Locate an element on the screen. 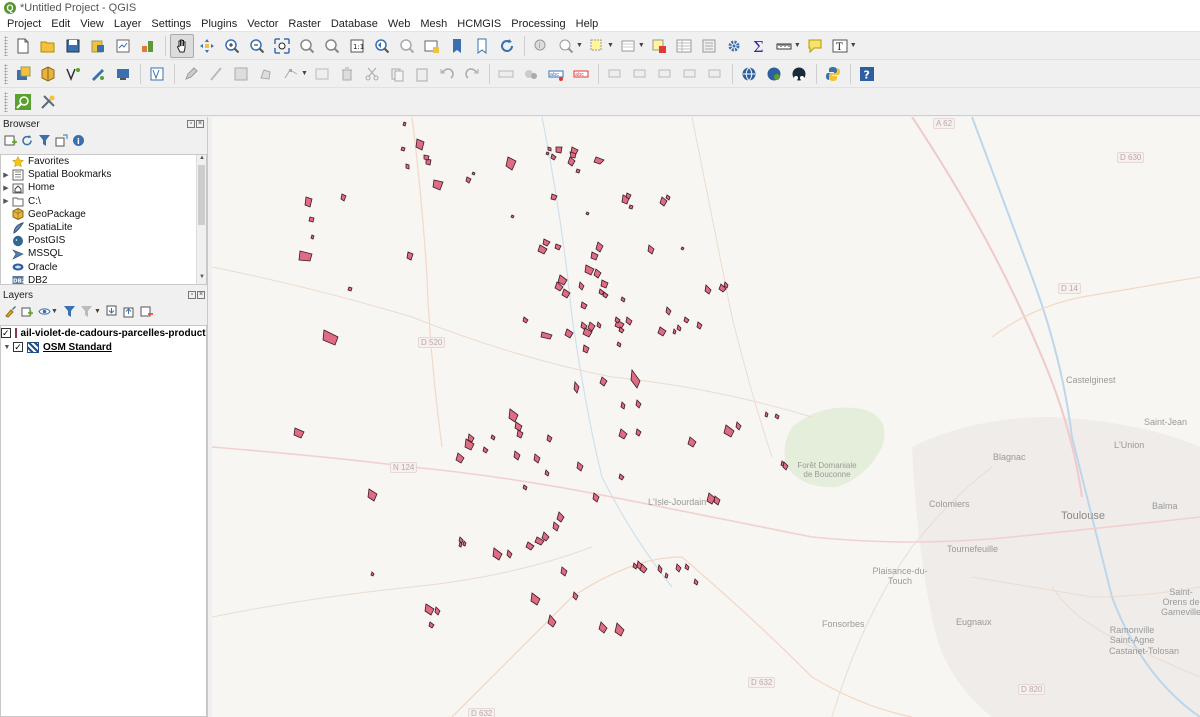  help-button: ? is located at coordinates (867, 74).